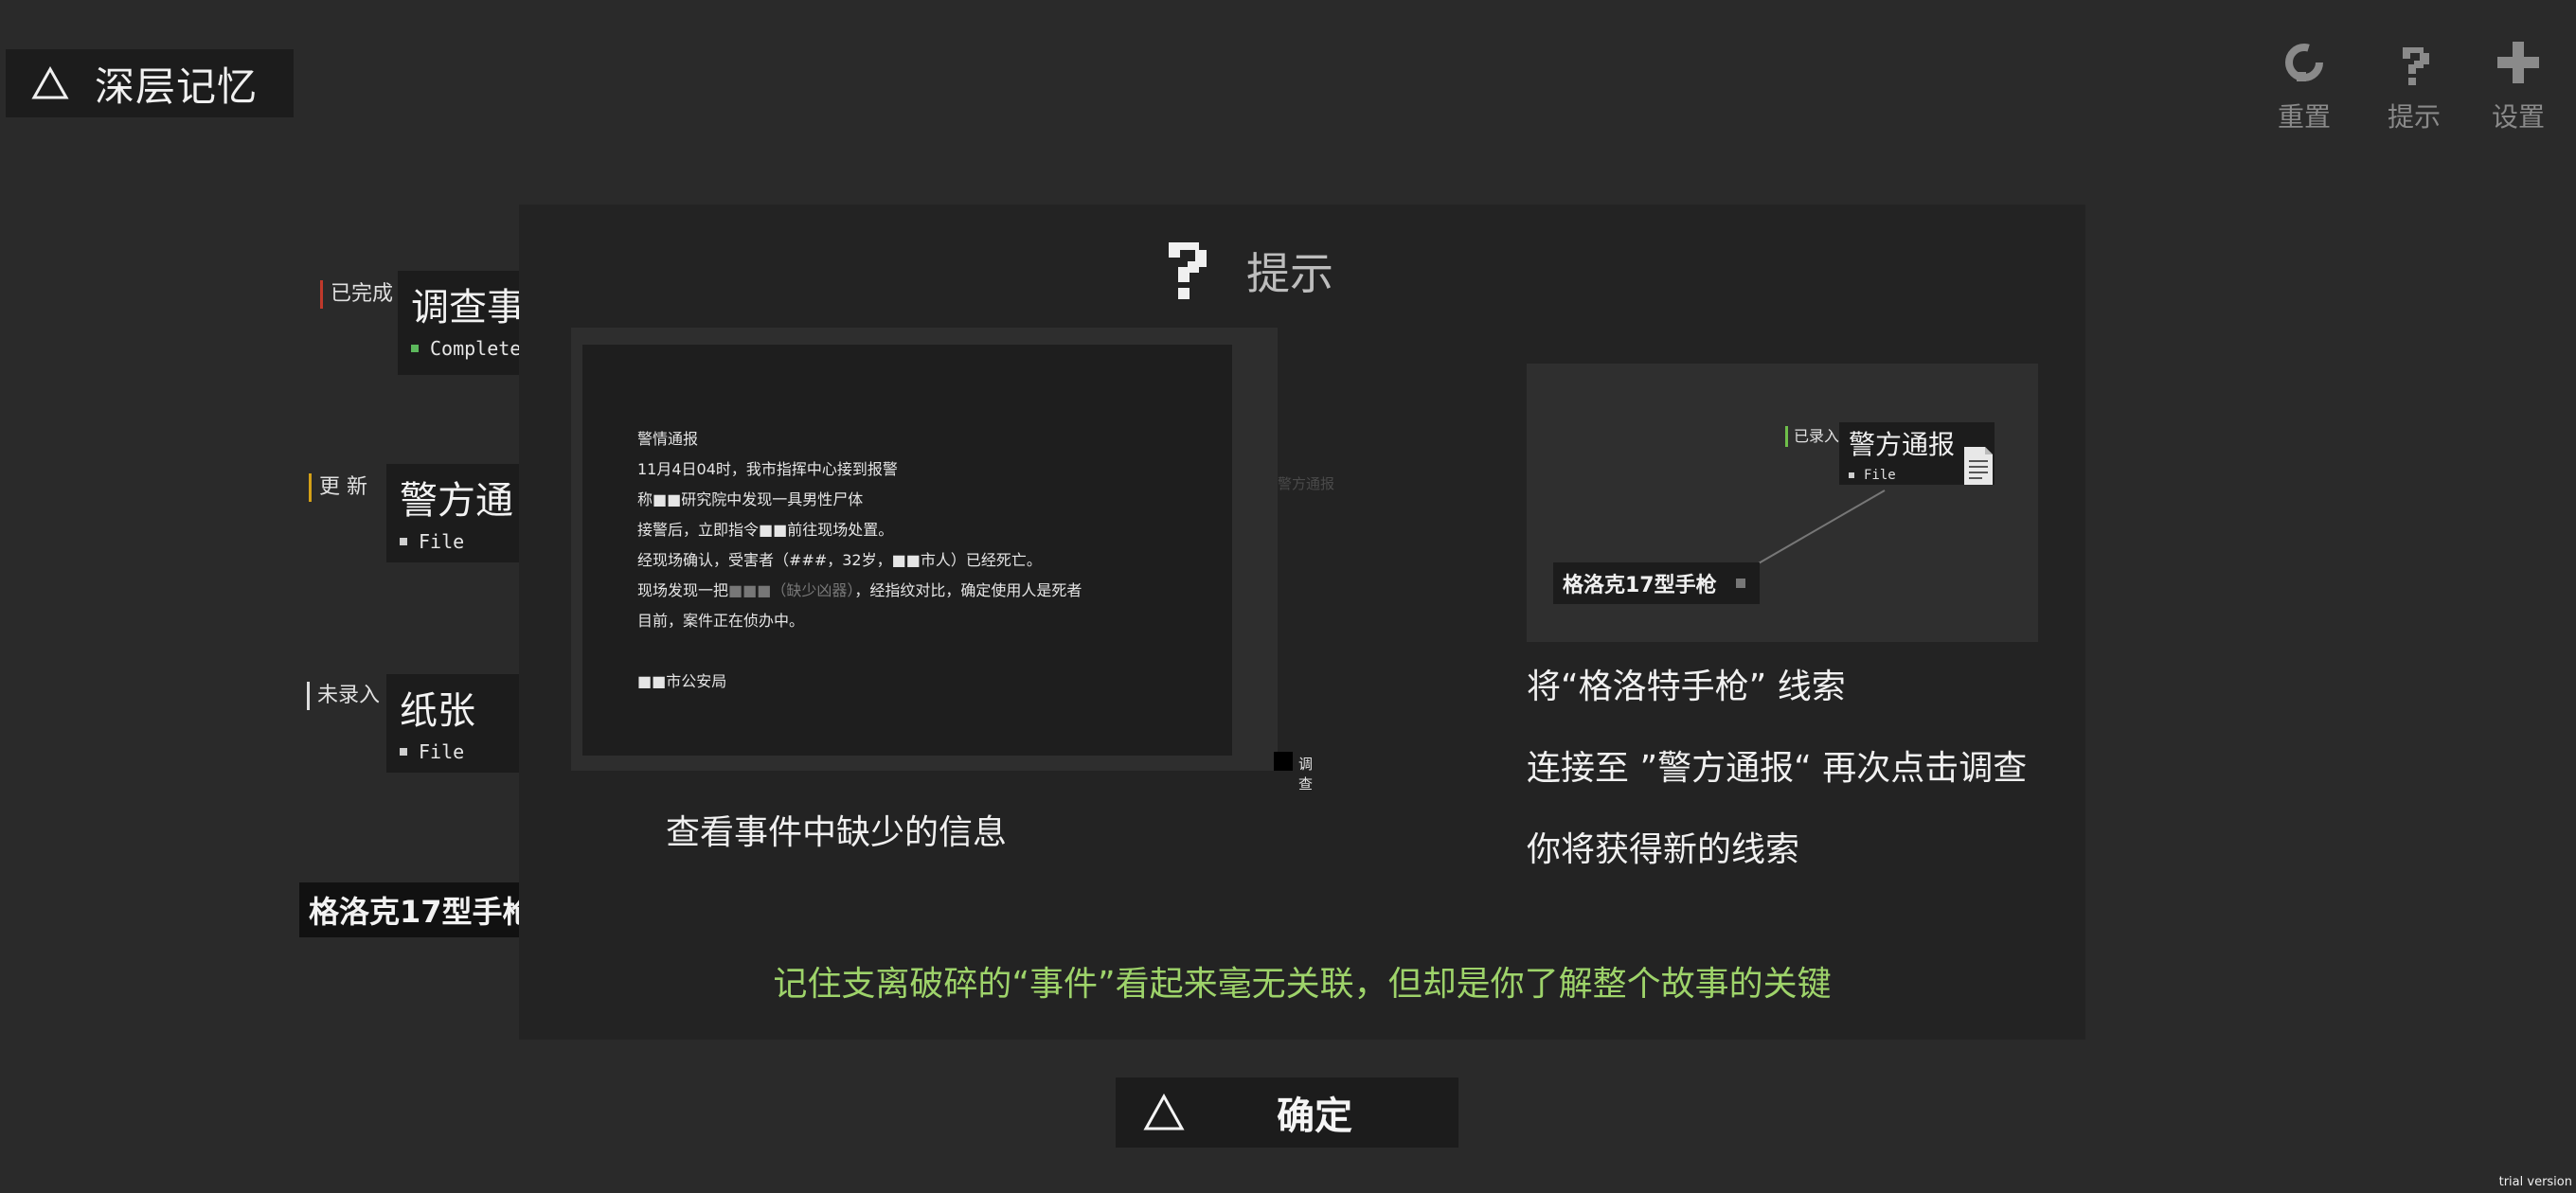 The height and width of the screenshot is (1193, 2576). What do you see at coordinates (2304, 62) in the screenshot?
I see `reset-icon` at bounding box center [2304, 62].